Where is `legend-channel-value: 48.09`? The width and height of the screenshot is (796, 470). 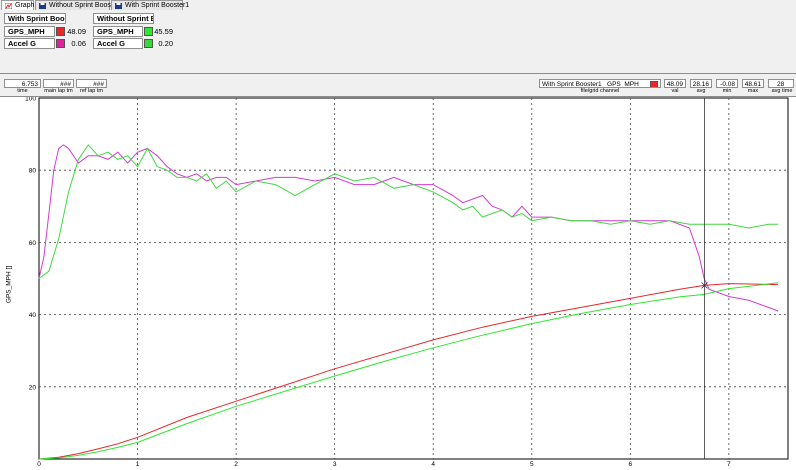
legend-channel-value: 48.09 is located at coordinates (76, 31).